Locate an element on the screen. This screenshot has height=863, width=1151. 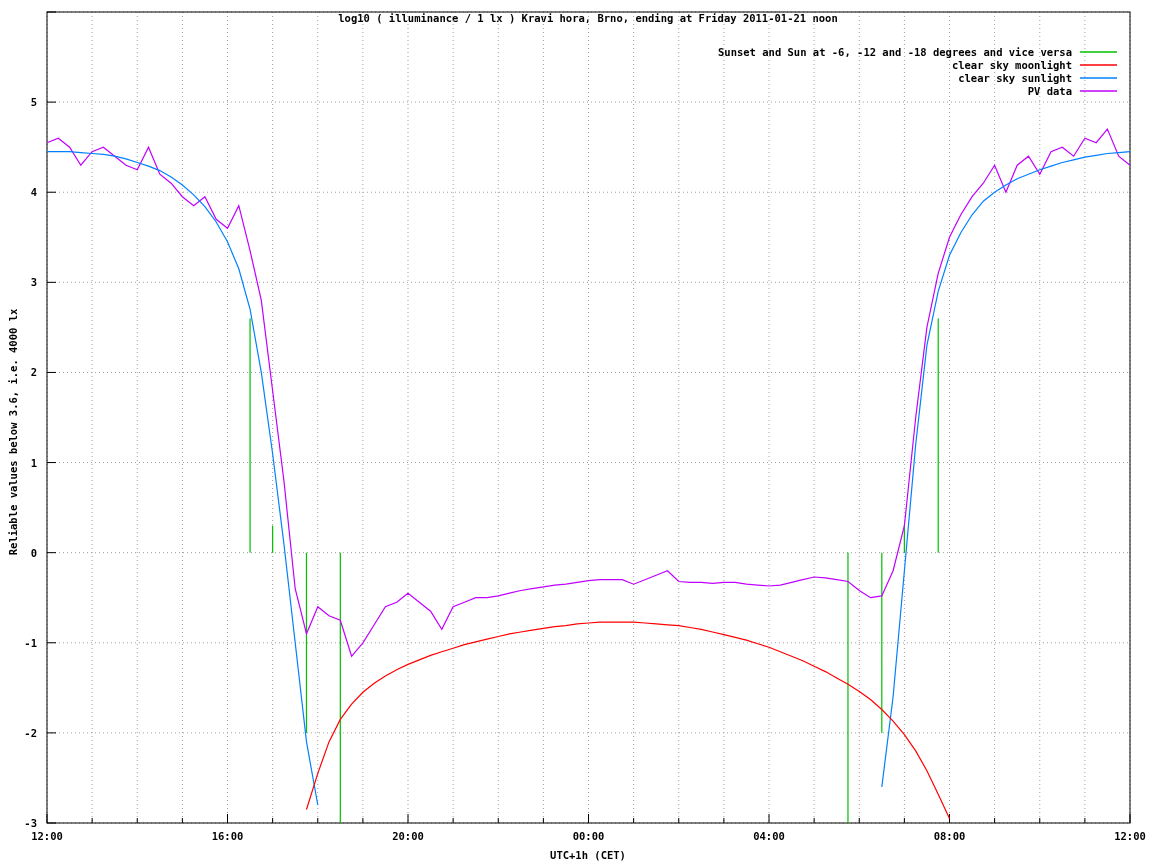
x-tick-label: 08:00 is located at coordinates (949, 836).